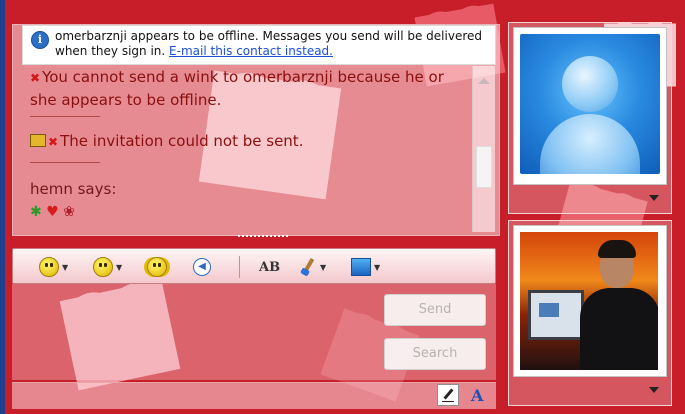 This screenshot has width=685, height=414. I want to click on info-icon: i, so click(40, 40).